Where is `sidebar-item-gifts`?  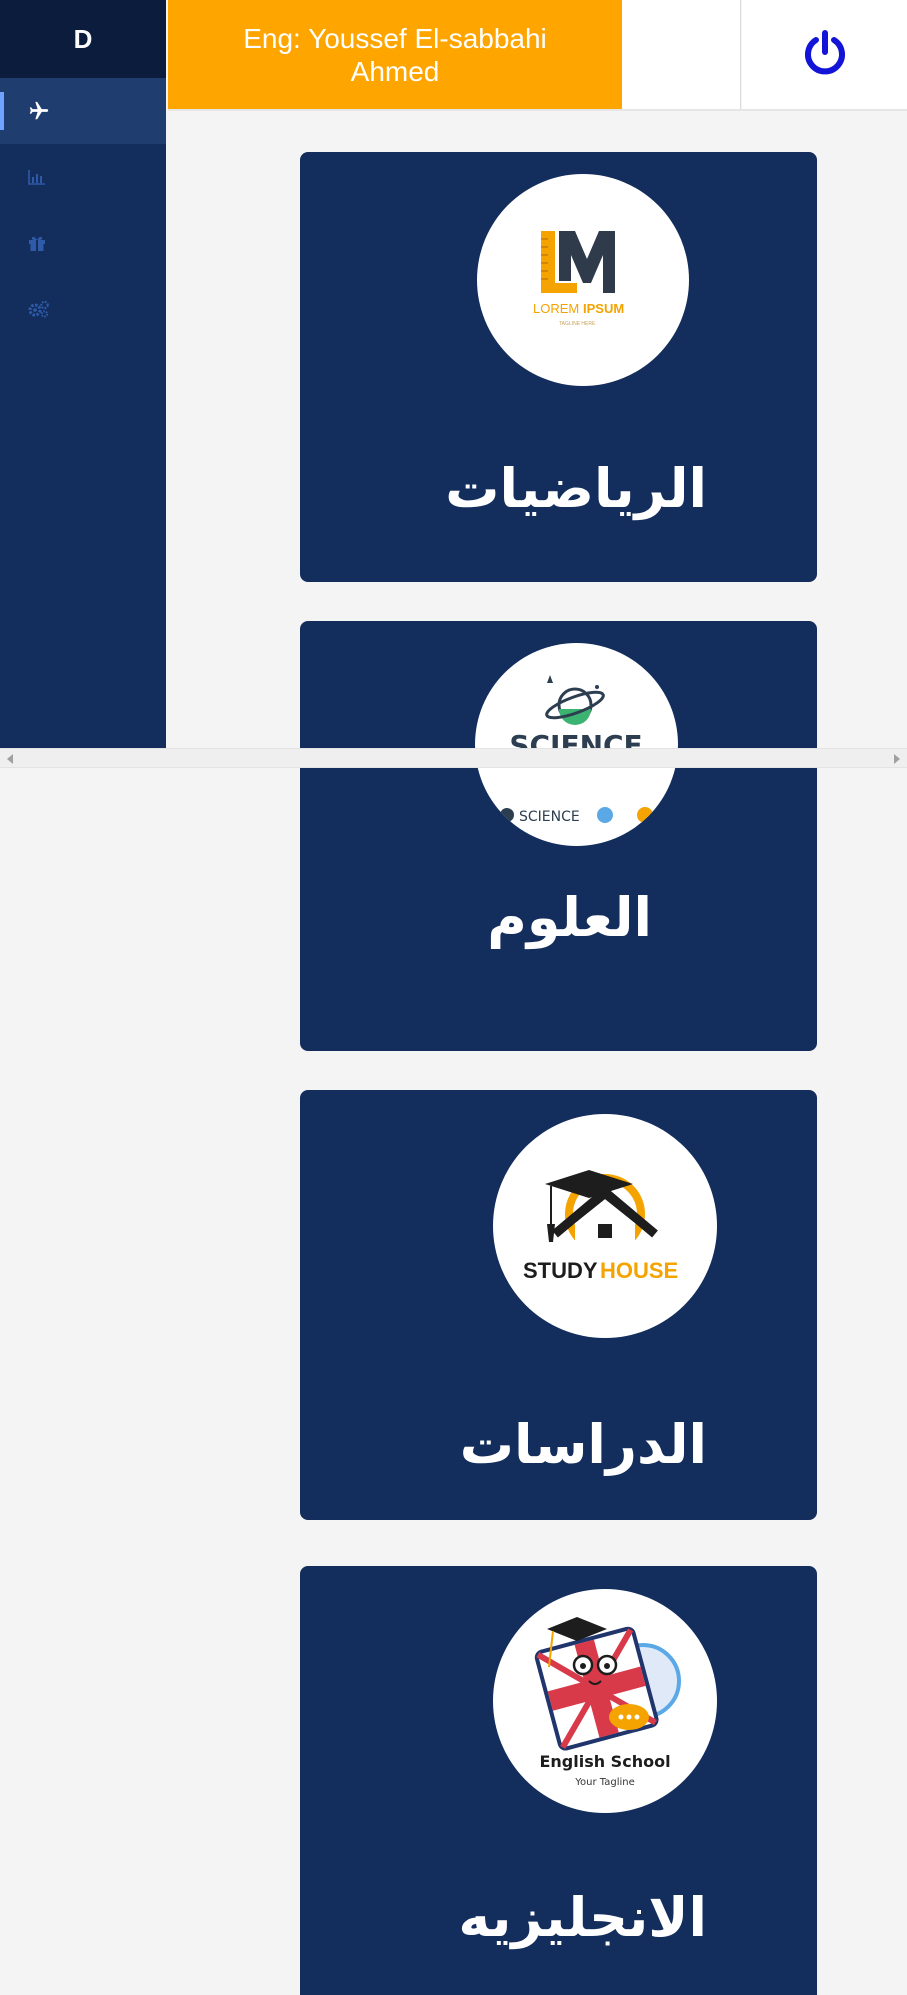
sidebar-item-gifts is located at coordinates (83, 243).